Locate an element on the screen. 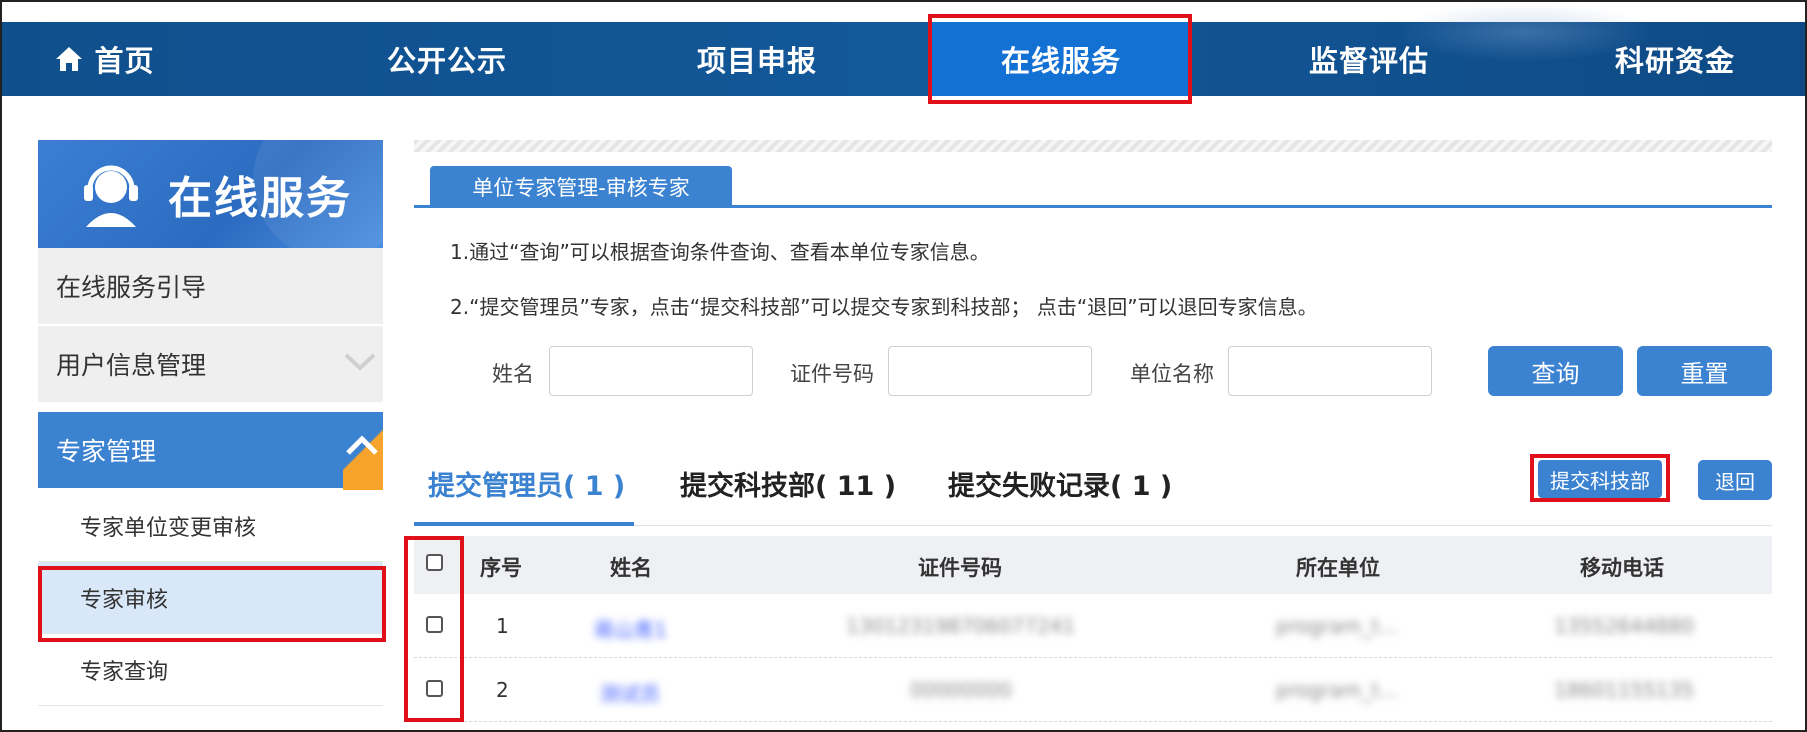 Image resolution: width=1807 pixels, height=732 pixels. reset-button: 重置 is located at coordinates (1704, 371).